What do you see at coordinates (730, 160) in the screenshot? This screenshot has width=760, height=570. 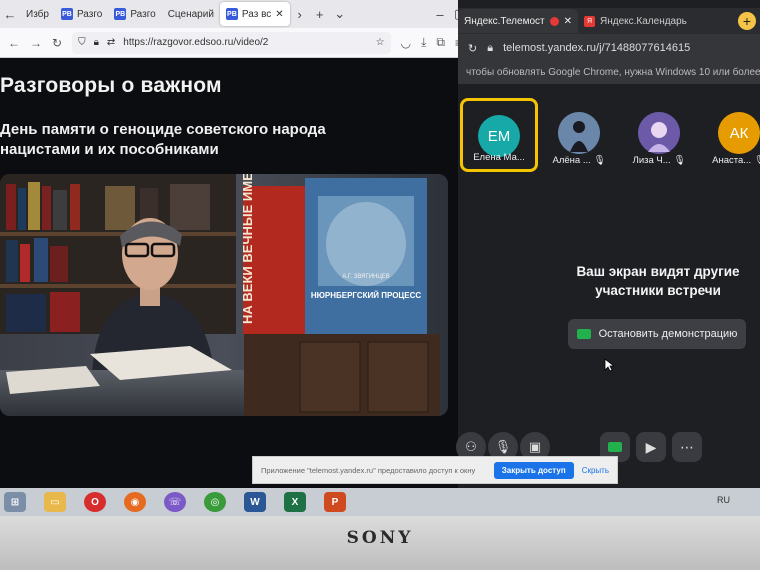 I see `participant-name: Анаста... 🎙︎` at bounding box center [730, 160].